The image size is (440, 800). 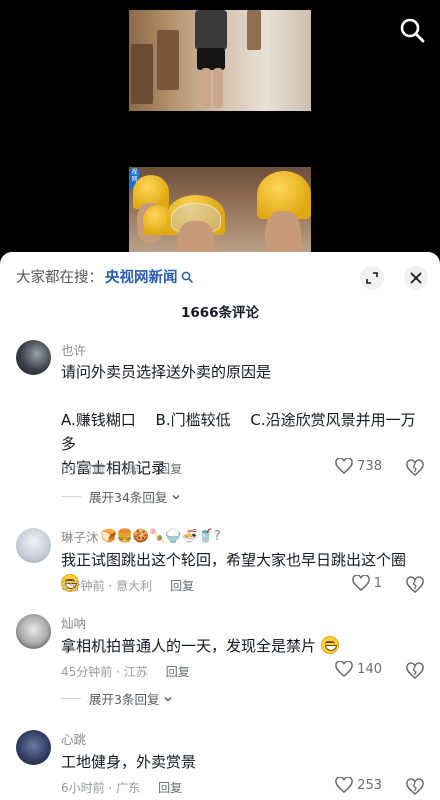 I want to click on comment-username: 琳子沐, so click(x=80, y=536).